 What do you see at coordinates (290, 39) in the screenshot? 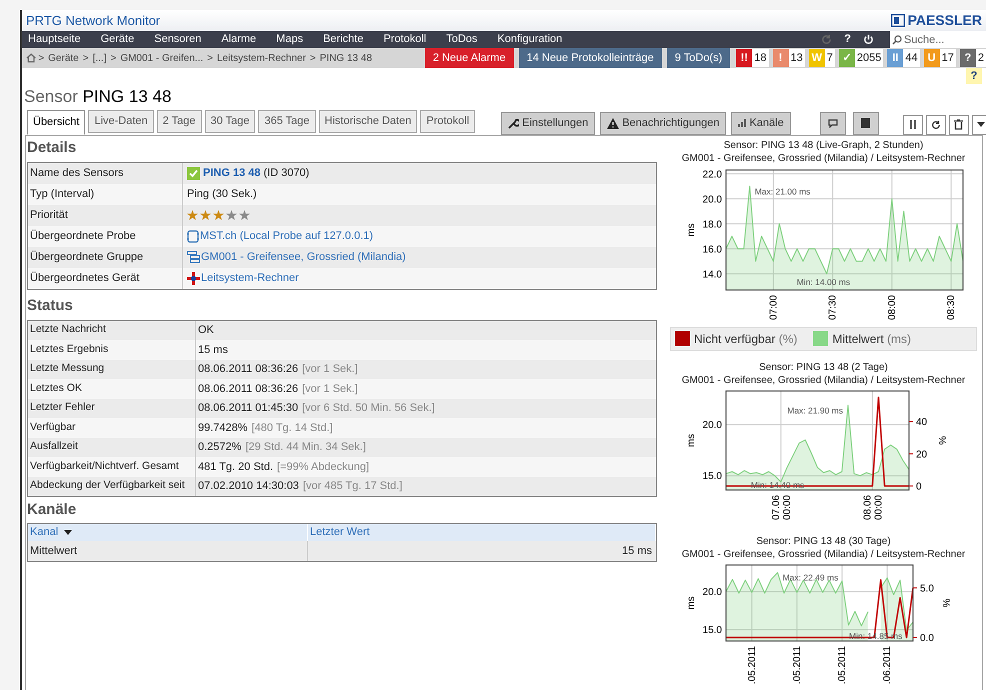
I see `menu-item: Maps` at bounding box center [290, 39].